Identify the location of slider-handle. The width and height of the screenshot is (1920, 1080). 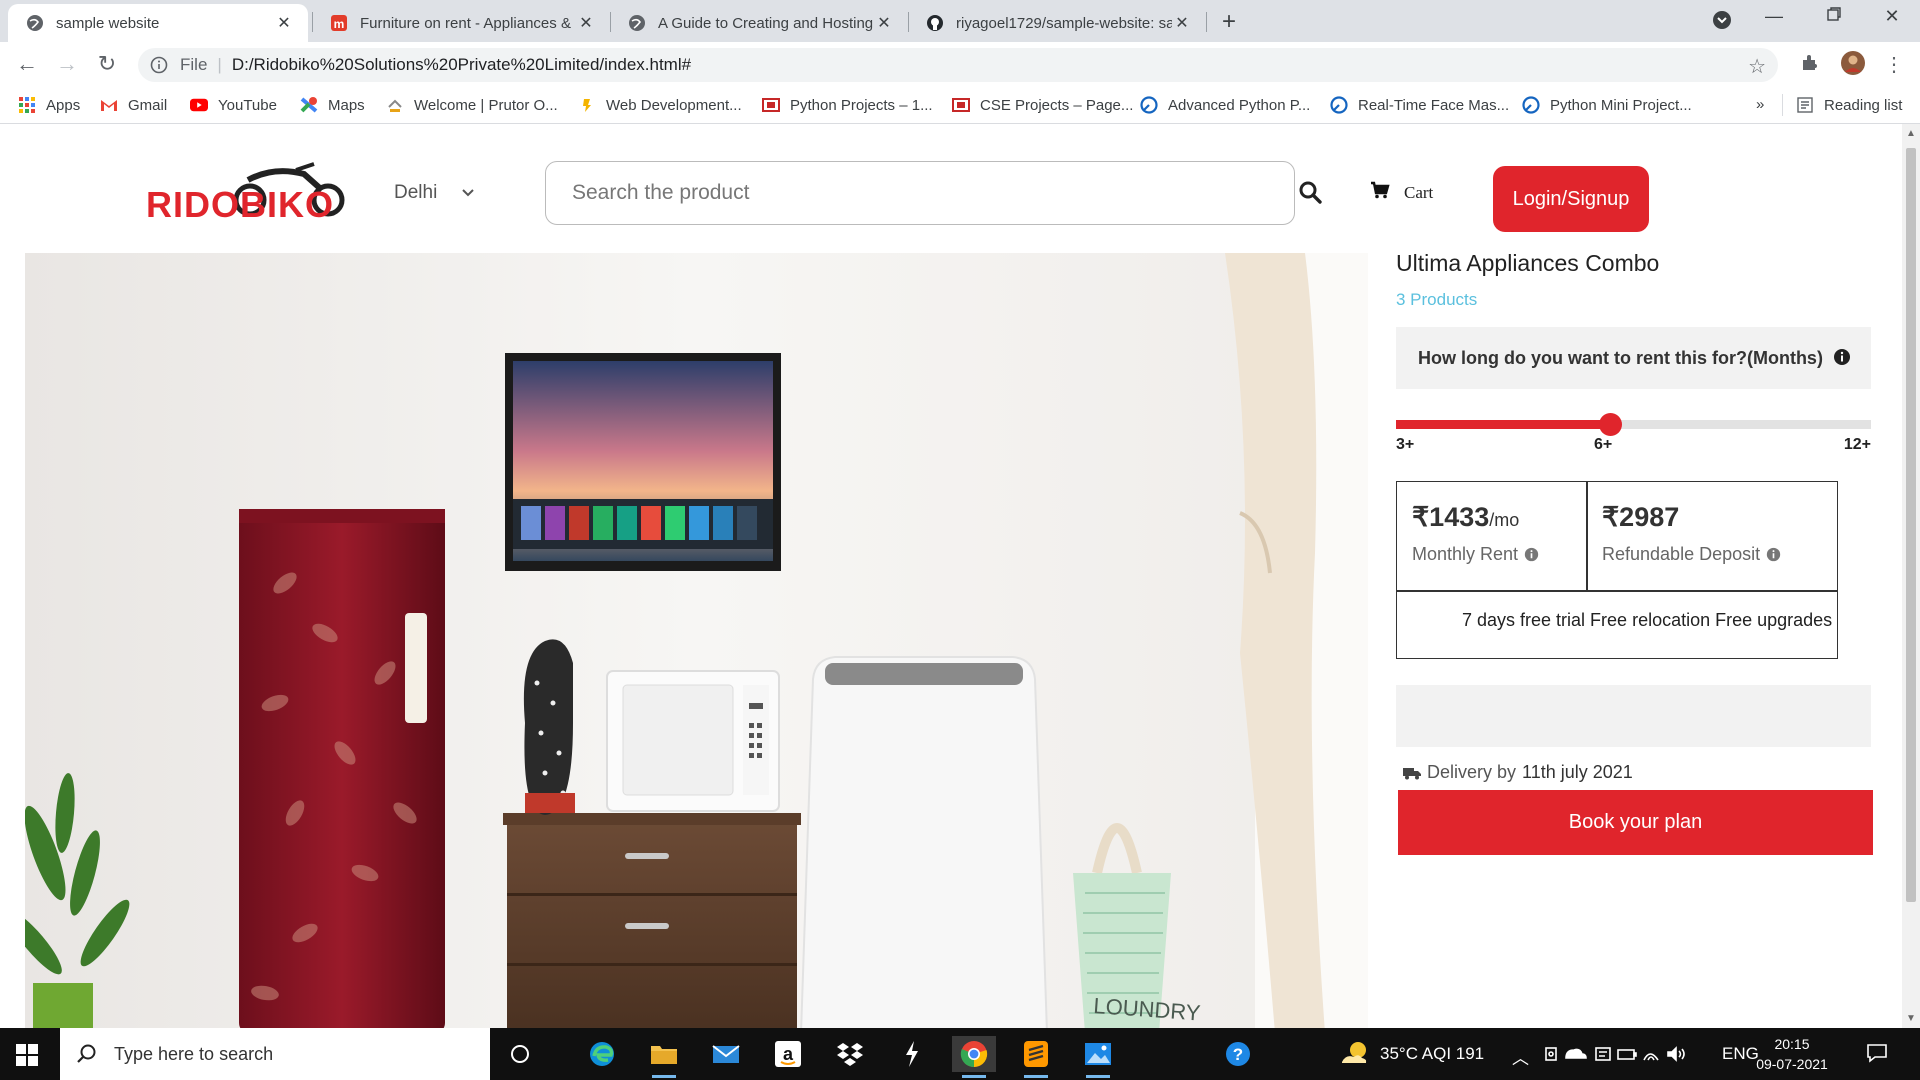
(1610, 424).